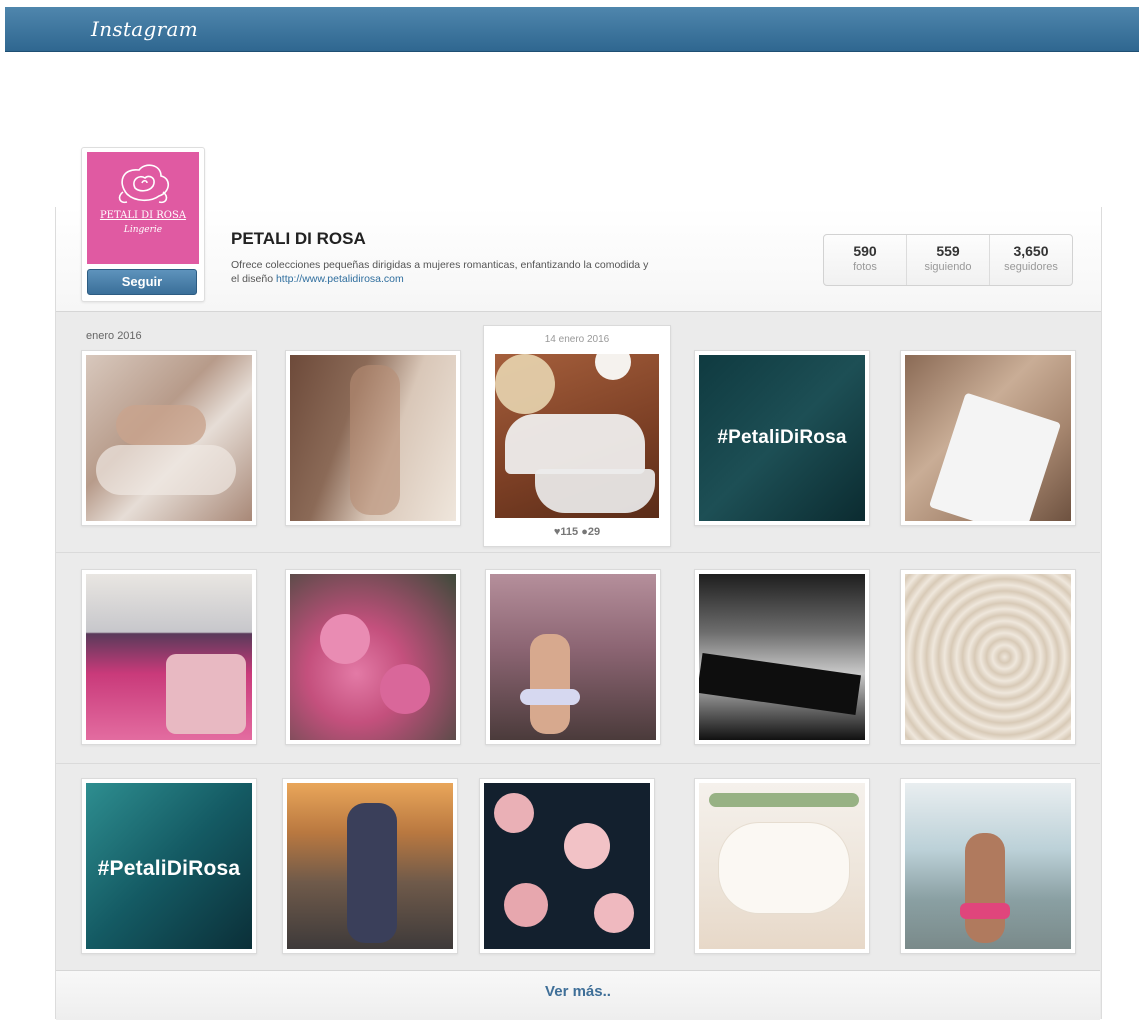  Describe the element at coordinates (948, 251) in the screenshot. I see `stat-following-count: 559` at that location.